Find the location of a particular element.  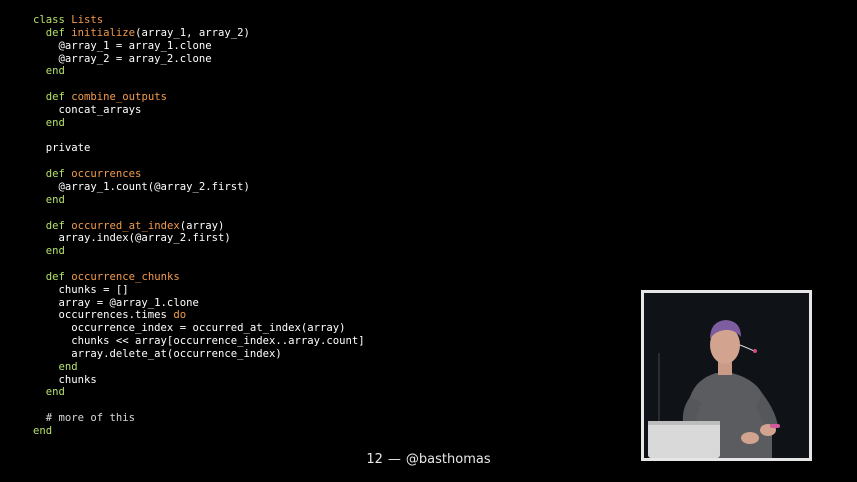

code-line: array.delete_at(occurrence_index) is located at coordinates (199, 354).